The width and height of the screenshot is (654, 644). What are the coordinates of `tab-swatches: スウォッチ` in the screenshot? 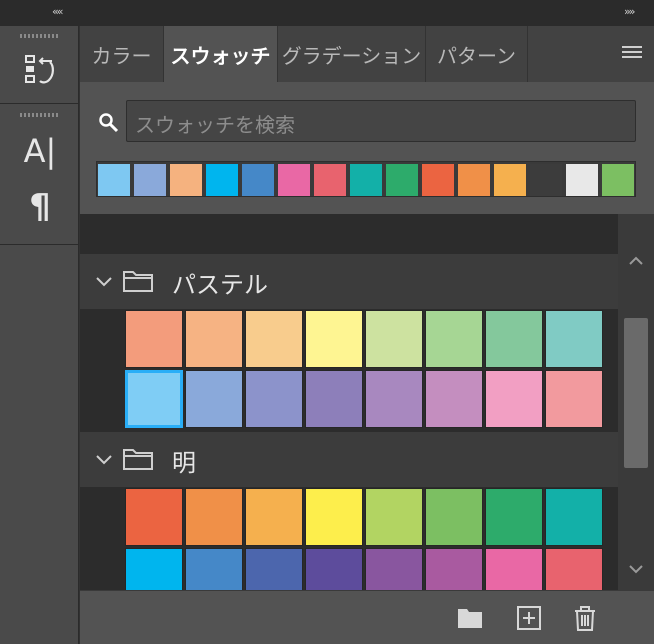 It's located at (221, 54).